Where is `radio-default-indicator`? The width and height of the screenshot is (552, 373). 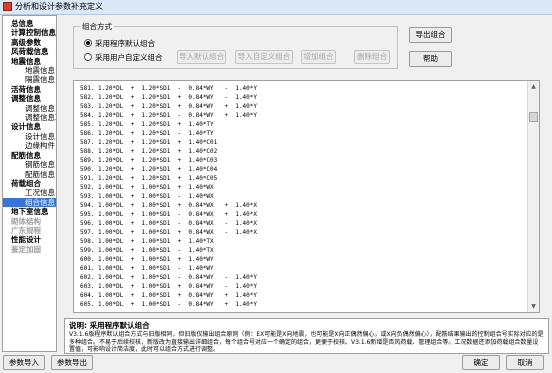 radio-default-indicator is located at coordinates (88, 43).